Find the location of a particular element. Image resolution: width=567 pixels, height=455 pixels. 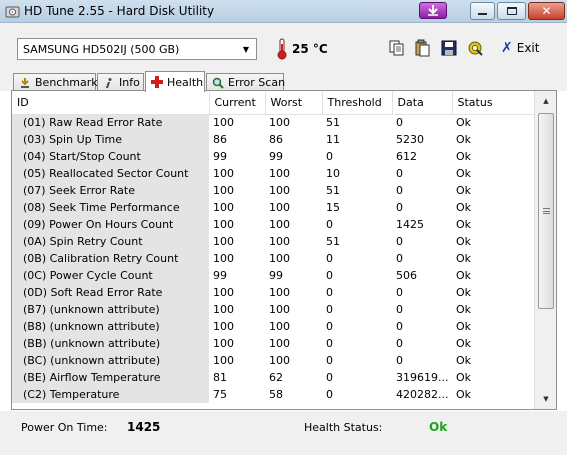

table-row: (03) Spin Up Time 86 86 11 5230 Ok is located at coordinates (273, 139).